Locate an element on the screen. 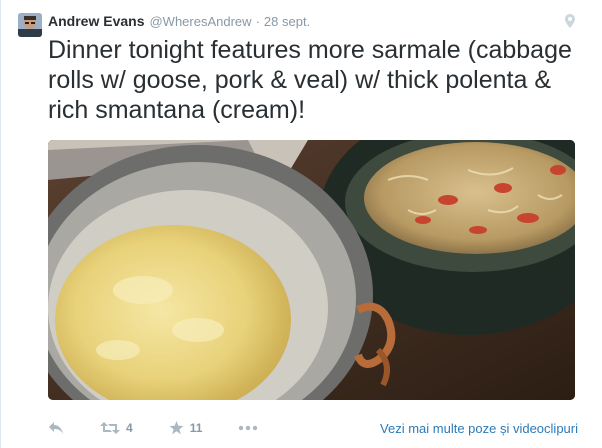  reply-icon is located at coordinates (56, 428).